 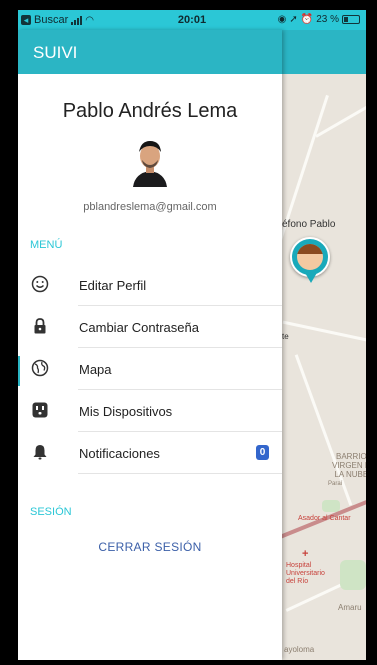 I want to click on map-label-partial: te, so click(x=285, y=336).